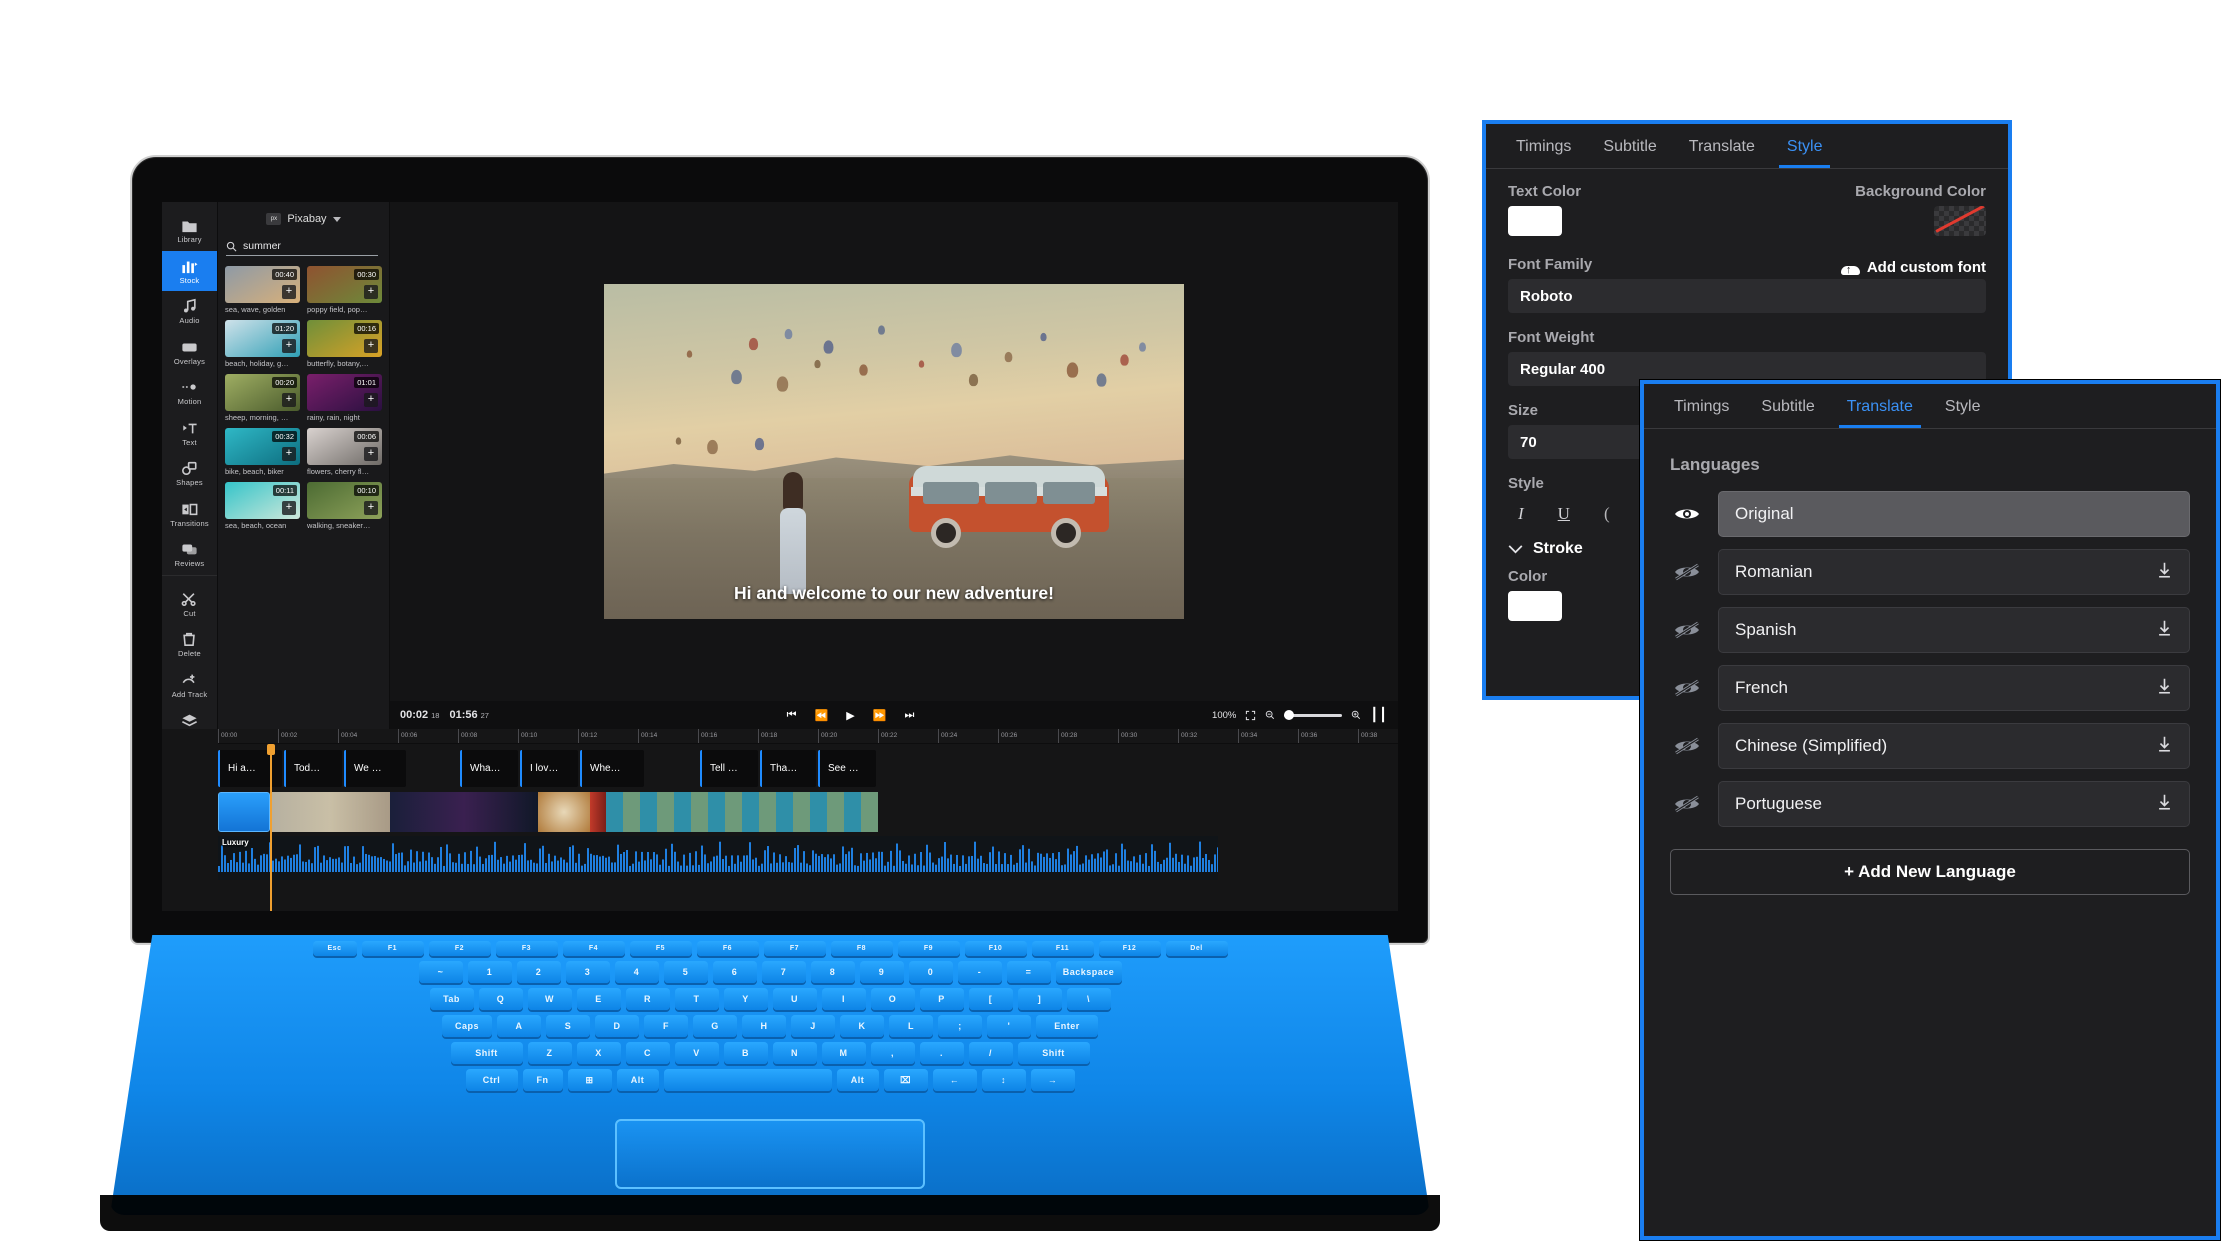  I want to click on key-F12: F12, so click(1129, 948).